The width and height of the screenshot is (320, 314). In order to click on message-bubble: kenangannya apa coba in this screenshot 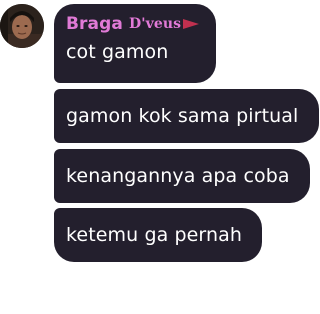, I will do `click(182, 176)`.